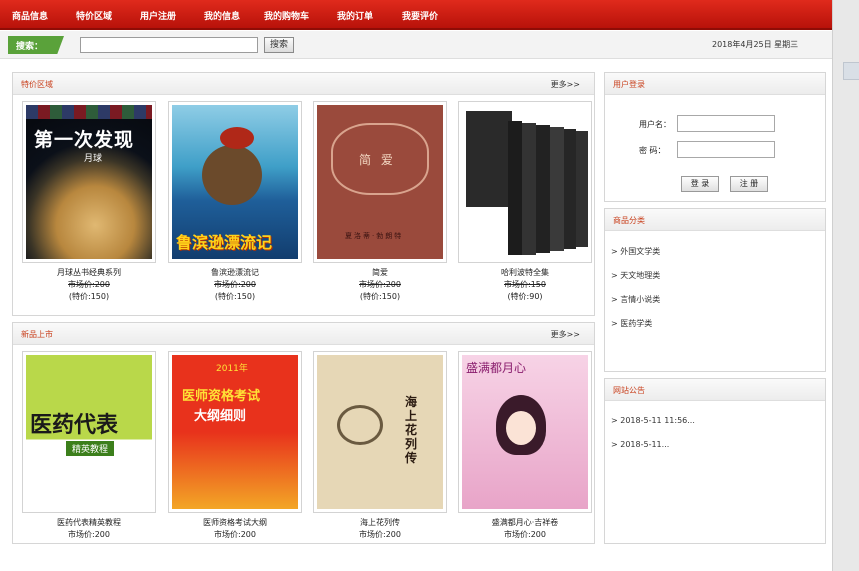 This screenshot has width=859, height=571. Describe the element at coordinates (222, 15) in the screenshot. I see `nav-item-my-info: 我的信息` at that location.